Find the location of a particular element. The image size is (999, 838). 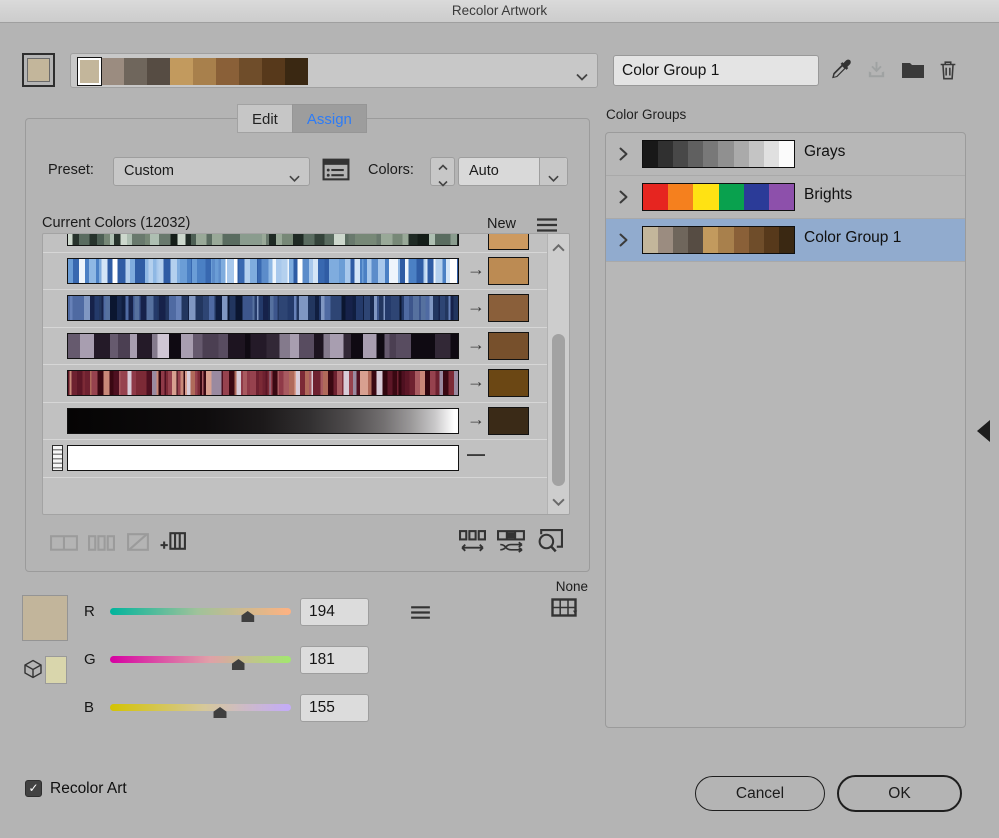

current-color-row-purples: → is located at coordinates (295, 347).